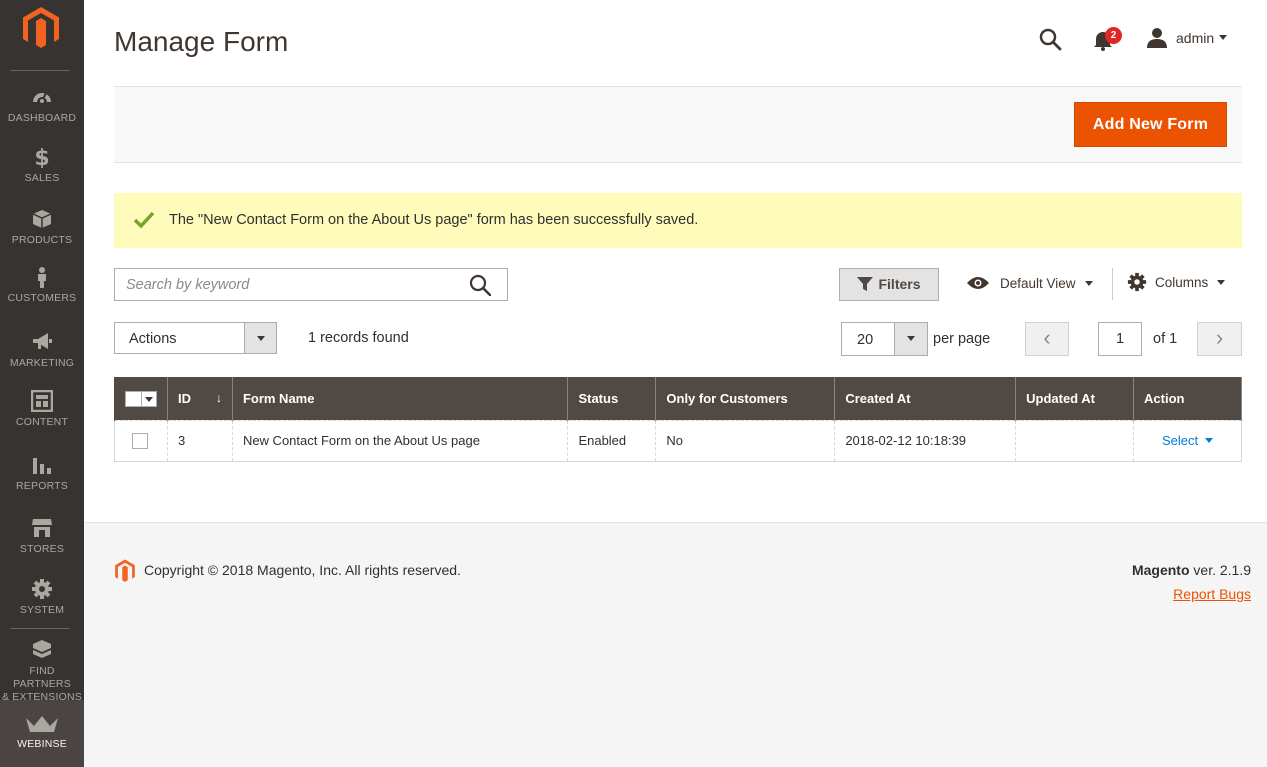  What do you see at coordinates (42, 486) in the screenshot?
I see `nav-reports-label: Reports` at bounding box center [42, 486].